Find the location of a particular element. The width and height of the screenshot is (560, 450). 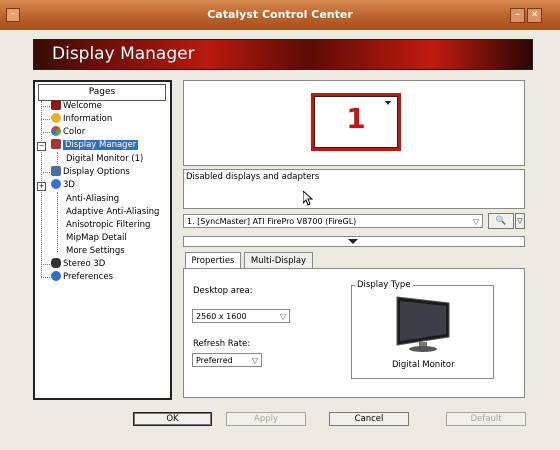

apply-button: Apply is located at coordinates (266, 419).